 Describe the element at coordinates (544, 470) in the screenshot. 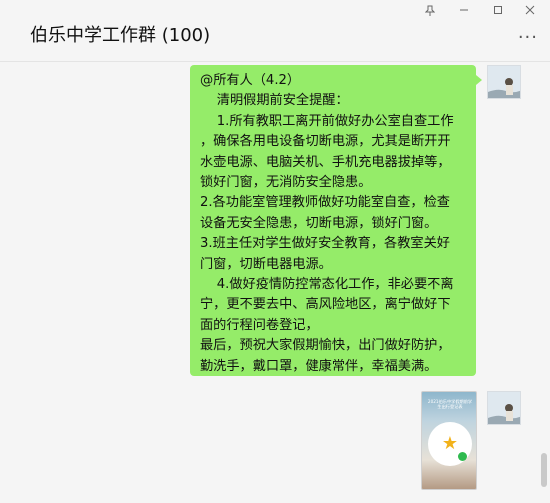

I see `scrollbar` at that location.